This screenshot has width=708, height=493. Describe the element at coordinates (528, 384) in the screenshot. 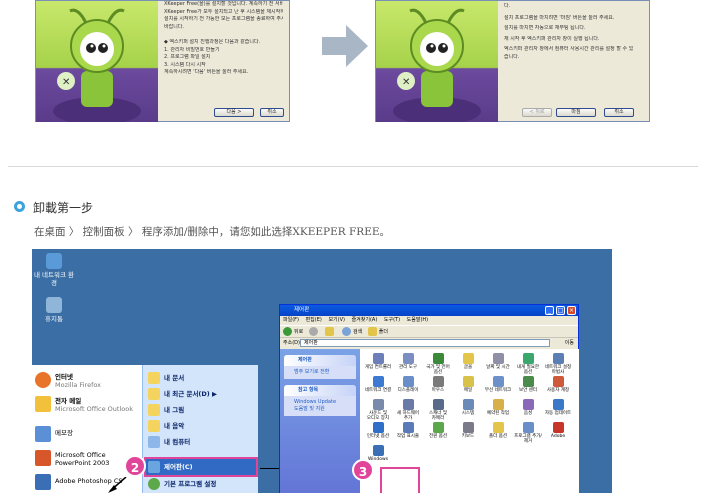

I see `control-panel-item: 보안 센터` at that location.